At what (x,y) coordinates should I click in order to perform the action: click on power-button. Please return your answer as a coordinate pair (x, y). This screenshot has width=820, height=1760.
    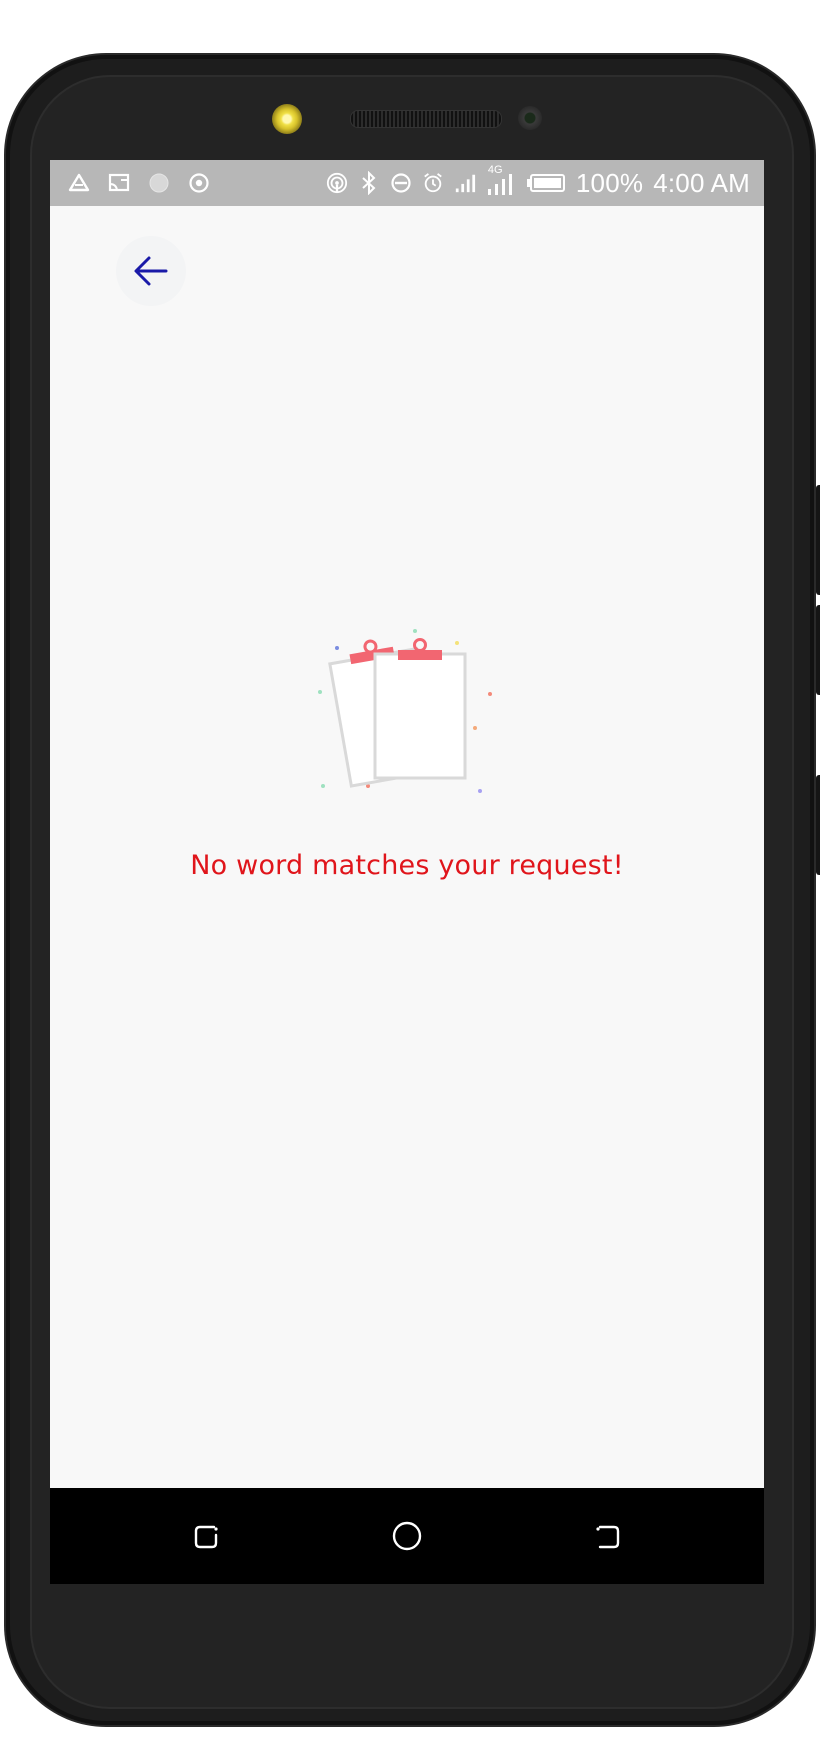
    Looking at the image, I should click on (818, 825).